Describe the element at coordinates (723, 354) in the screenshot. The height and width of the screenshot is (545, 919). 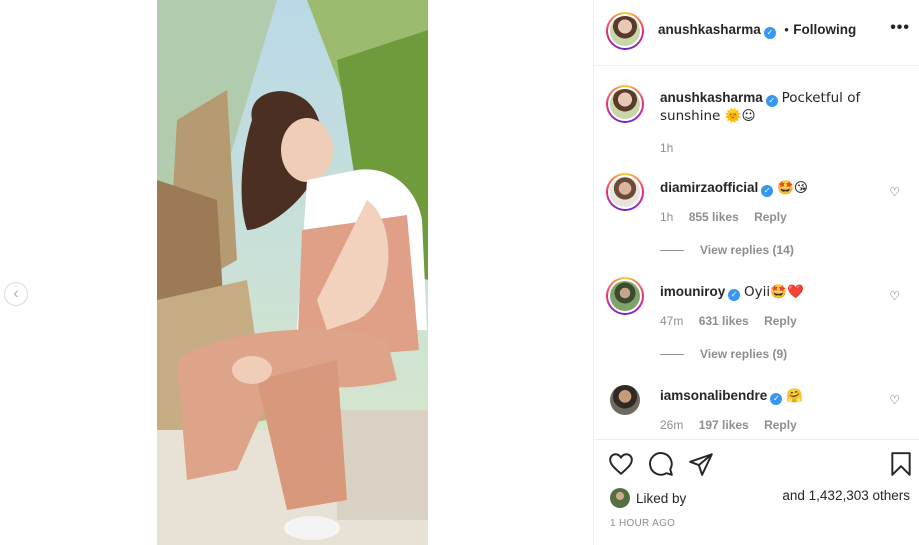
I see `view-replies-button: View replies (9)` at that location.